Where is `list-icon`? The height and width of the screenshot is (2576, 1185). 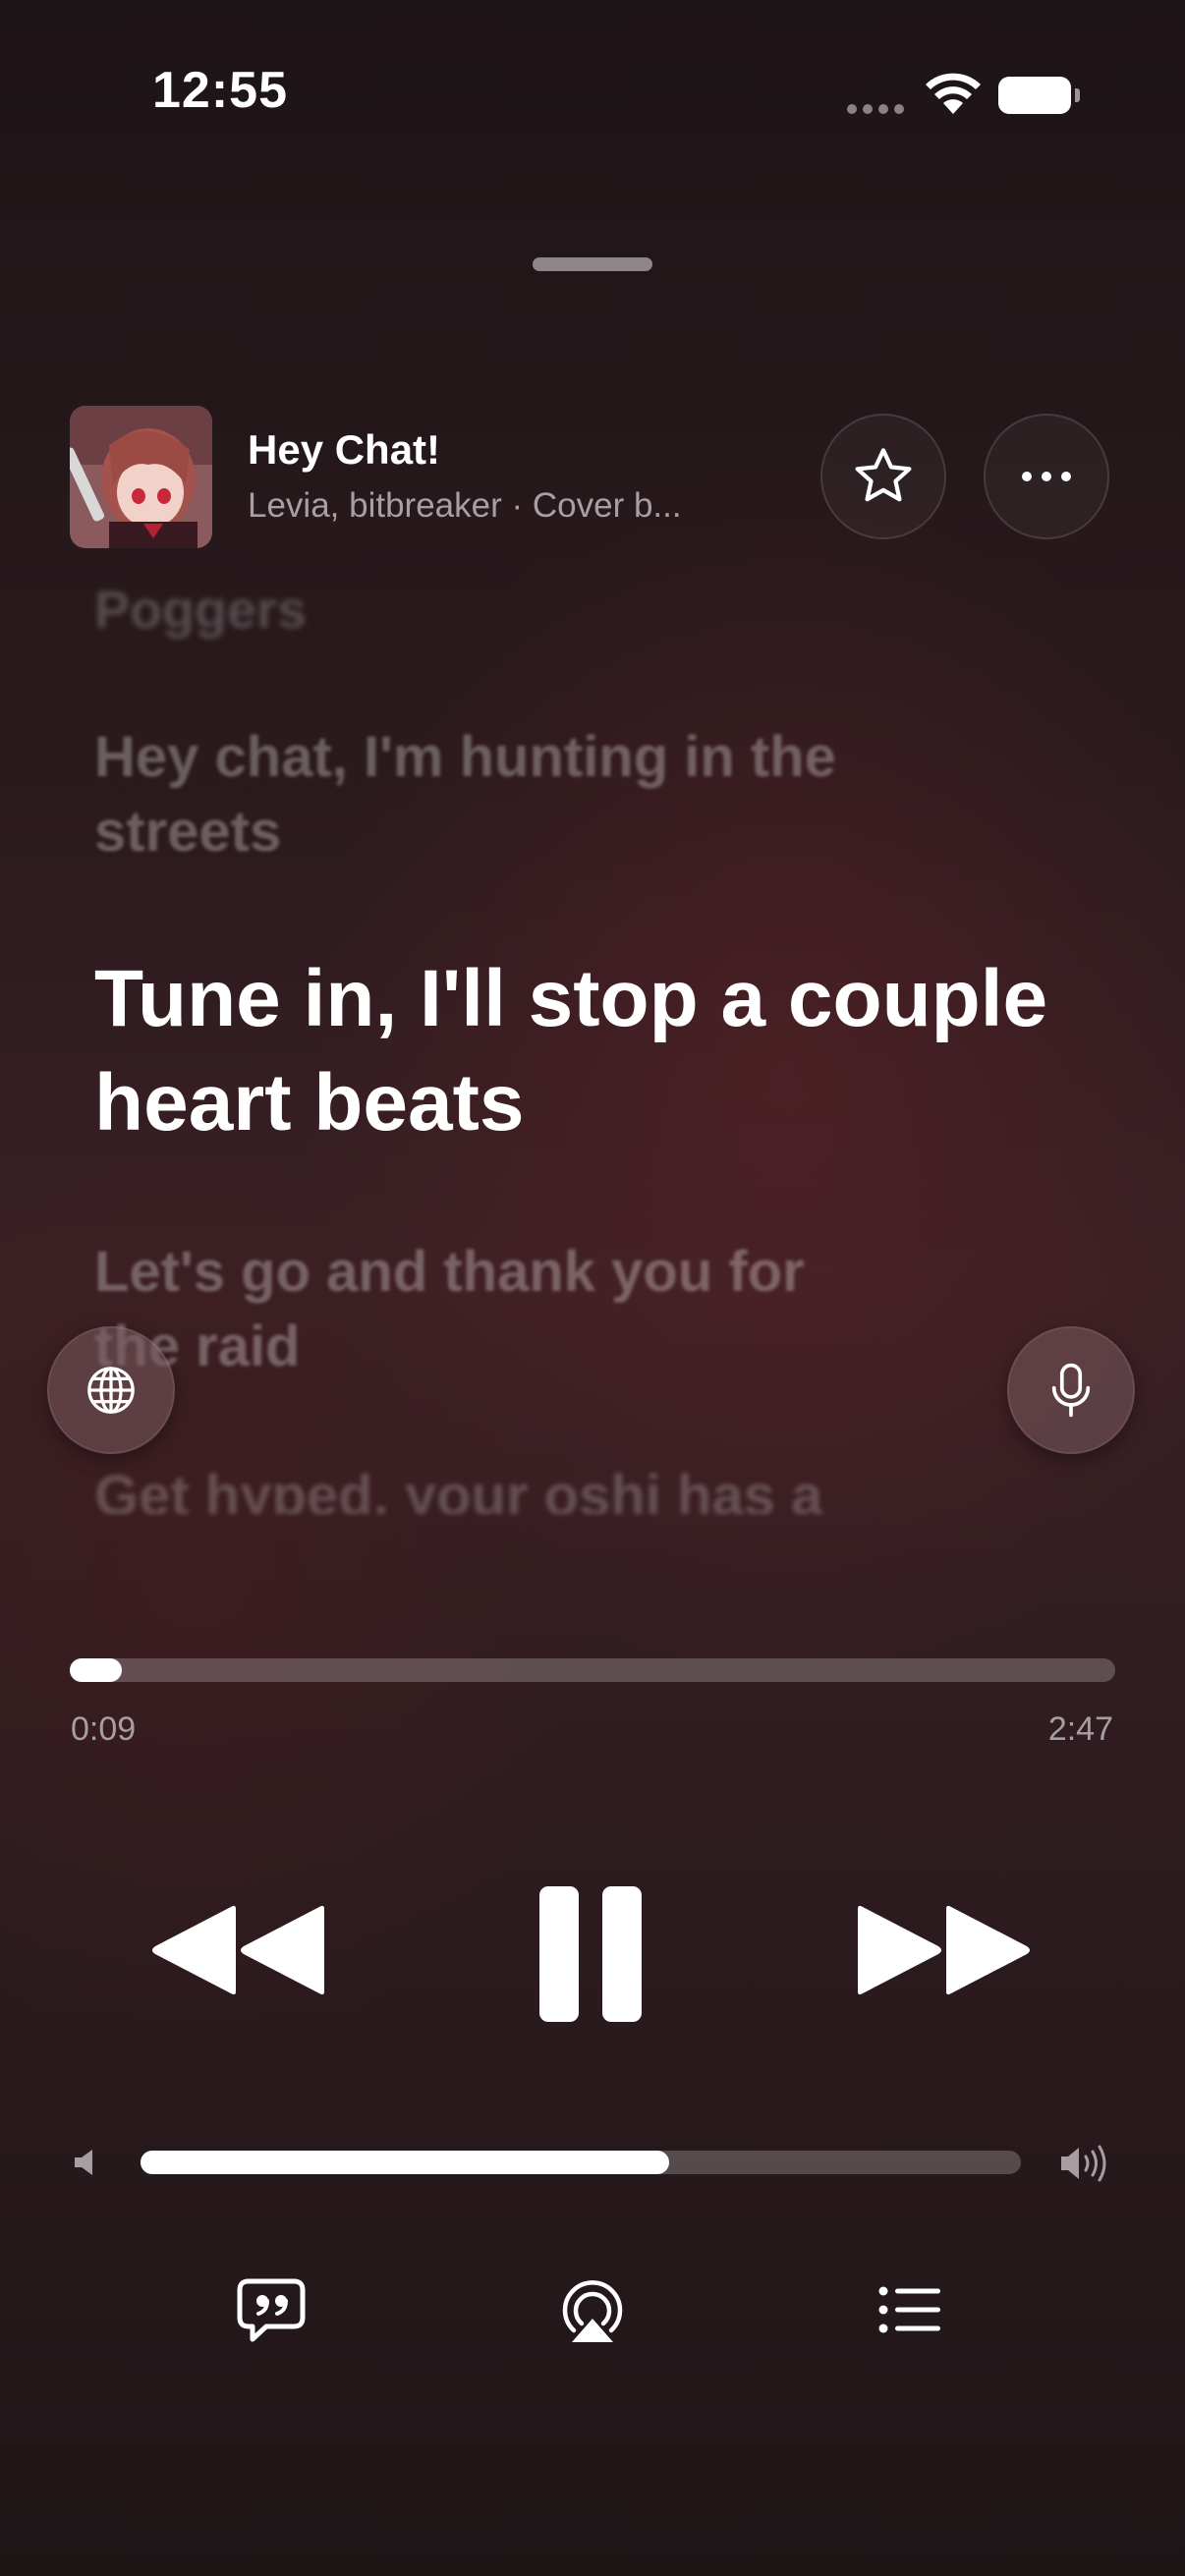
list-icon is located at coordinates (909, 2309).